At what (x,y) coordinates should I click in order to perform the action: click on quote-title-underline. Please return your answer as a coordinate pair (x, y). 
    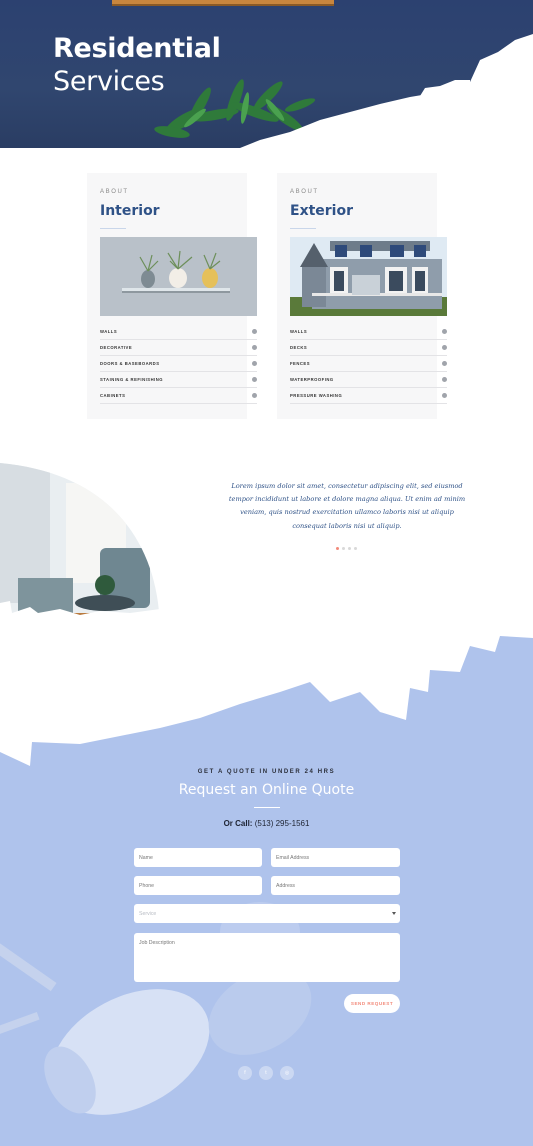
    Looking at the image, I should click on (267, 807).